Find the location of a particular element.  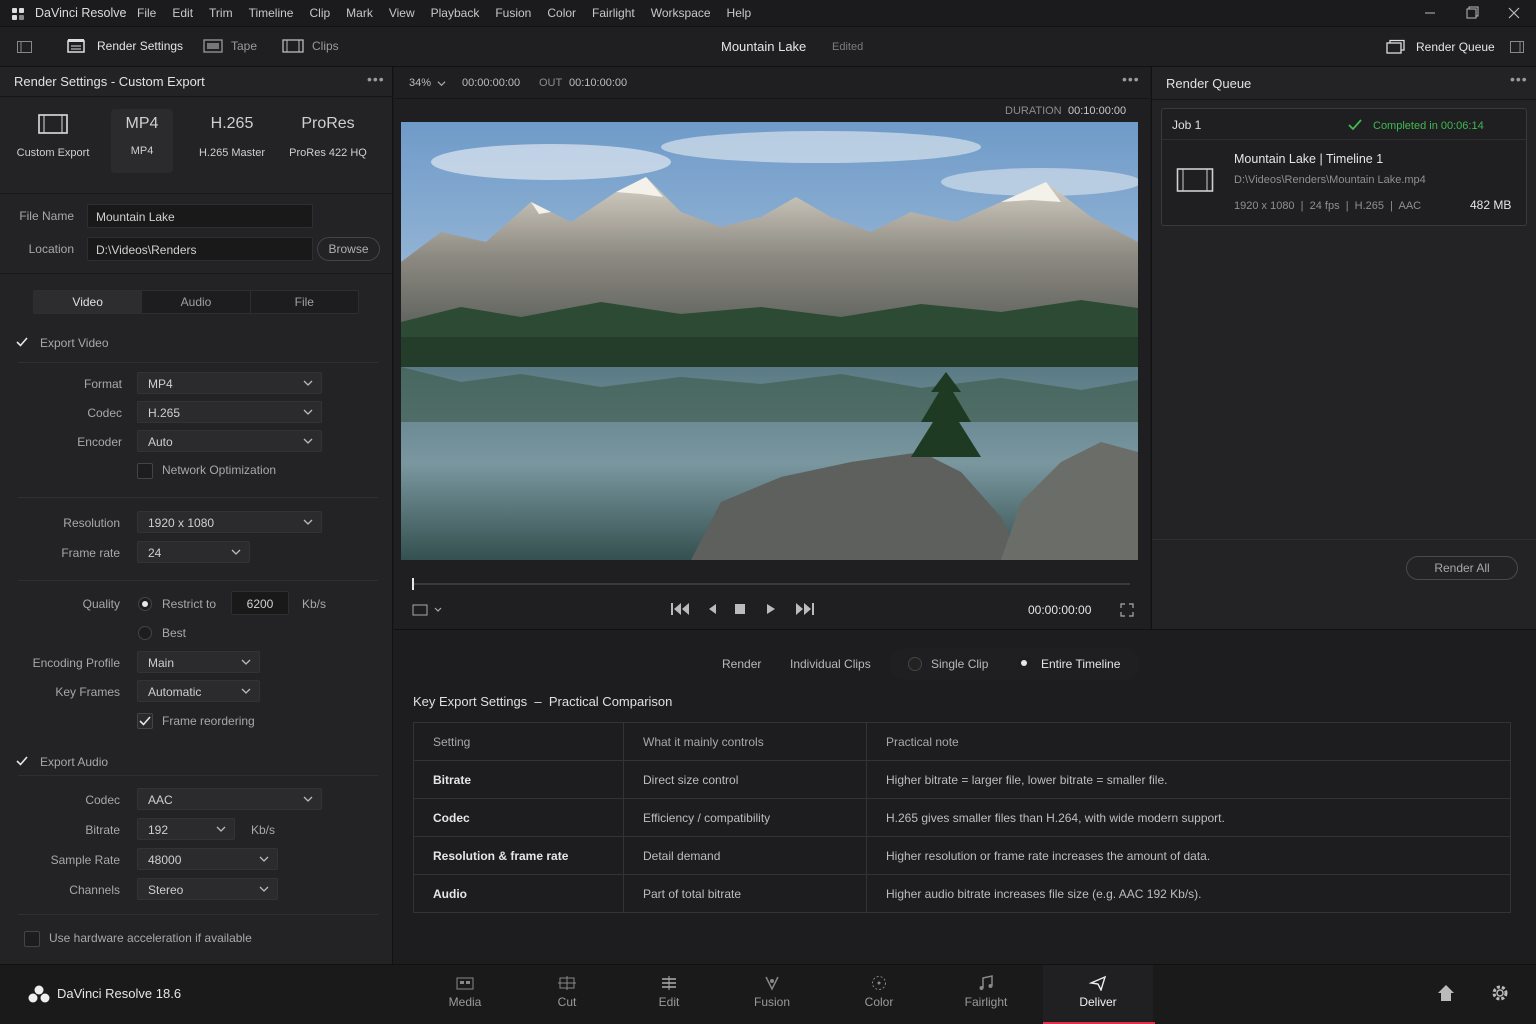

location-input: D:\Videos\Renders is located at coordinates (200, 249).